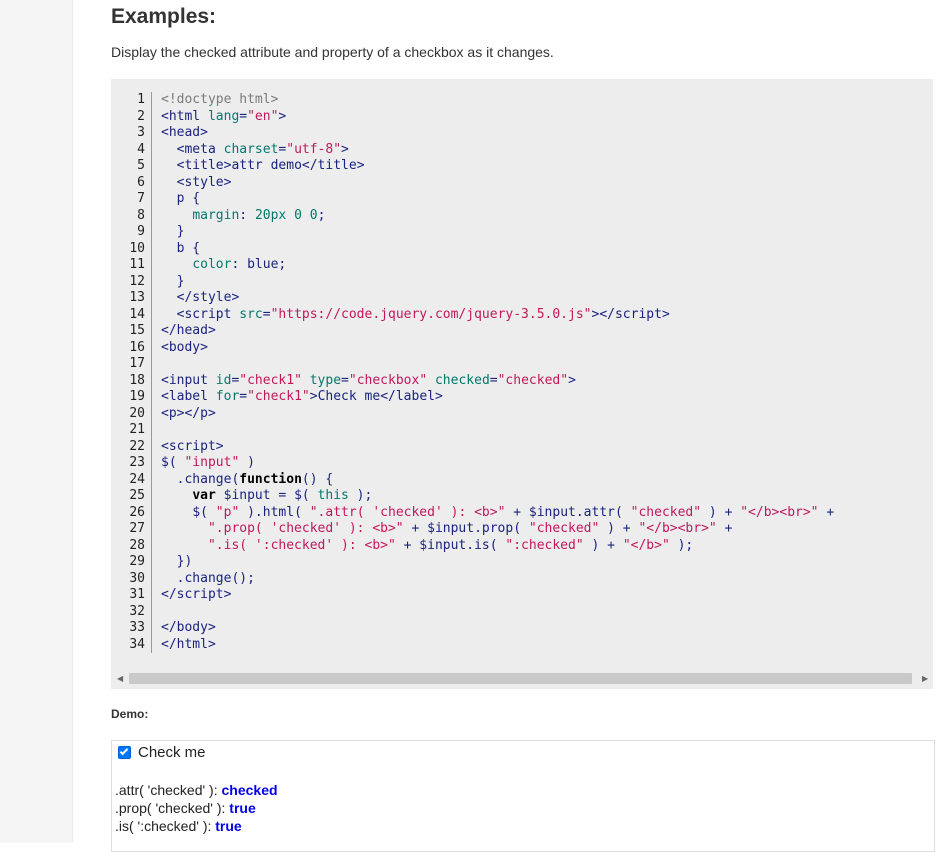  I want to click on horizontal-scrollbar: ◀ ▶, so click(525, 678).